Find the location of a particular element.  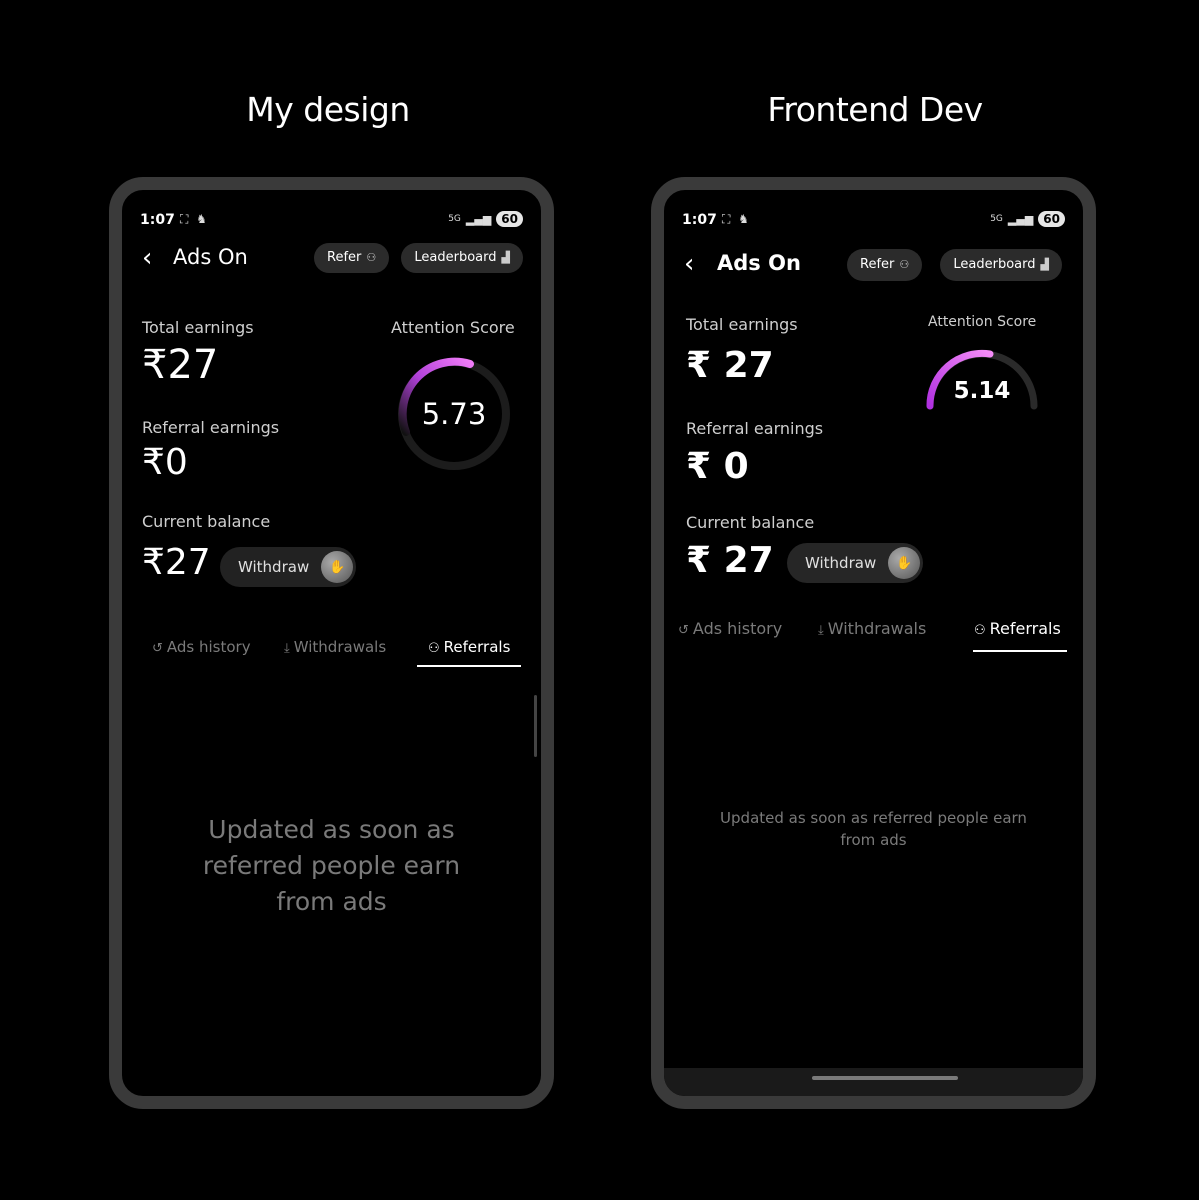

heading-frontend-dev: Frontend Dev is located at coordinates (875, 109).